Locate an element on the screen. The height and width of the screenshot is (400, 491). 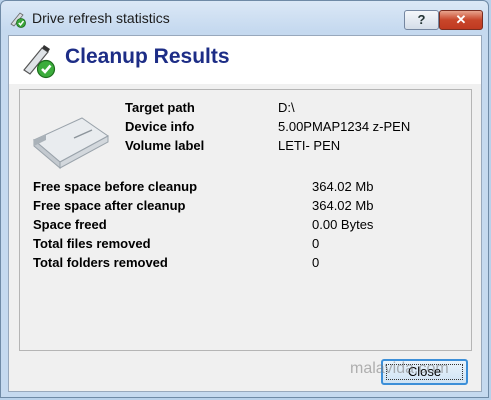
window-close-button: ✕ is located at coordinates (461, 20).